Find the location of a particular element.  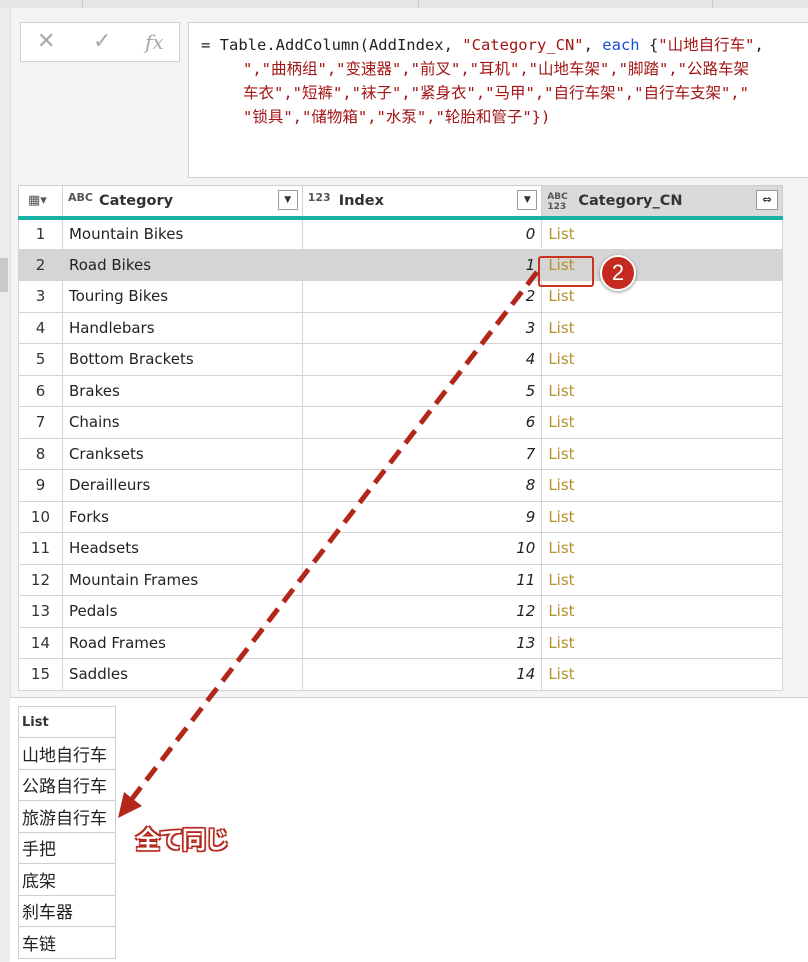

index-cell: 4 is located at coordinates (422, 359).